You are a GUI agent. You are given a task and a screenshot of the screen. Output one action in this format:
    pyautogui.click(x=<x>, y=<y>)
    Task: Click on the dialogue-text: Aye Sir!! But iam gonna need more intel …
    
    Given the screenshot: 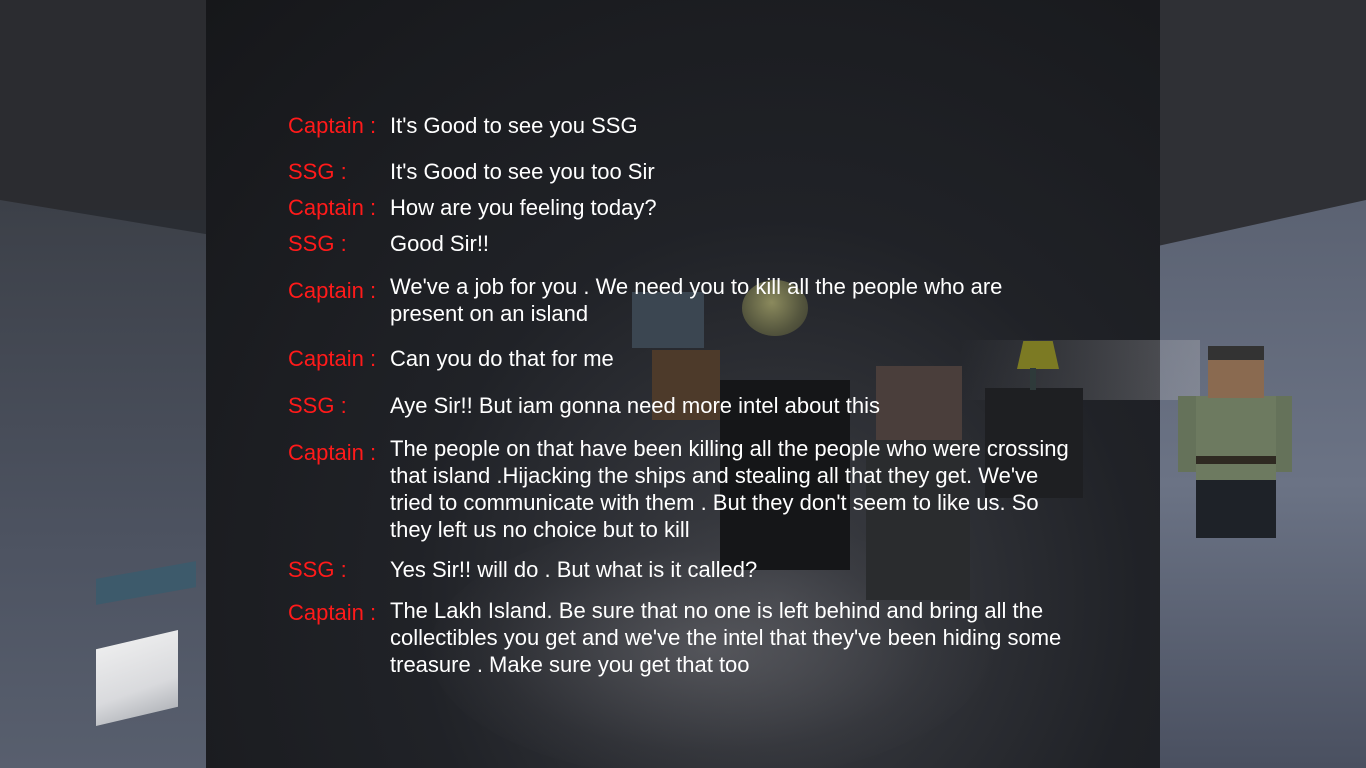 What is the action you would take?
    pyautogui.click(x=635, y=405)
    